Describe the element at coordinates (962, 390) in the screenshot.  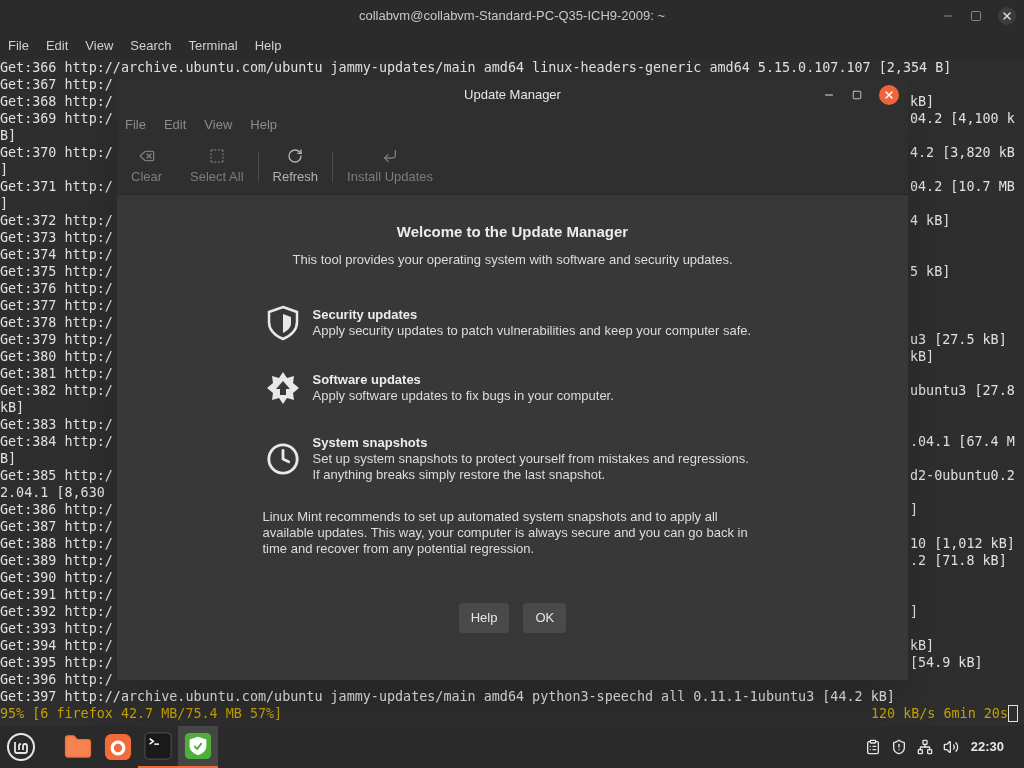
I see `terminal-line: ubuntu3 [27.8` at that location.